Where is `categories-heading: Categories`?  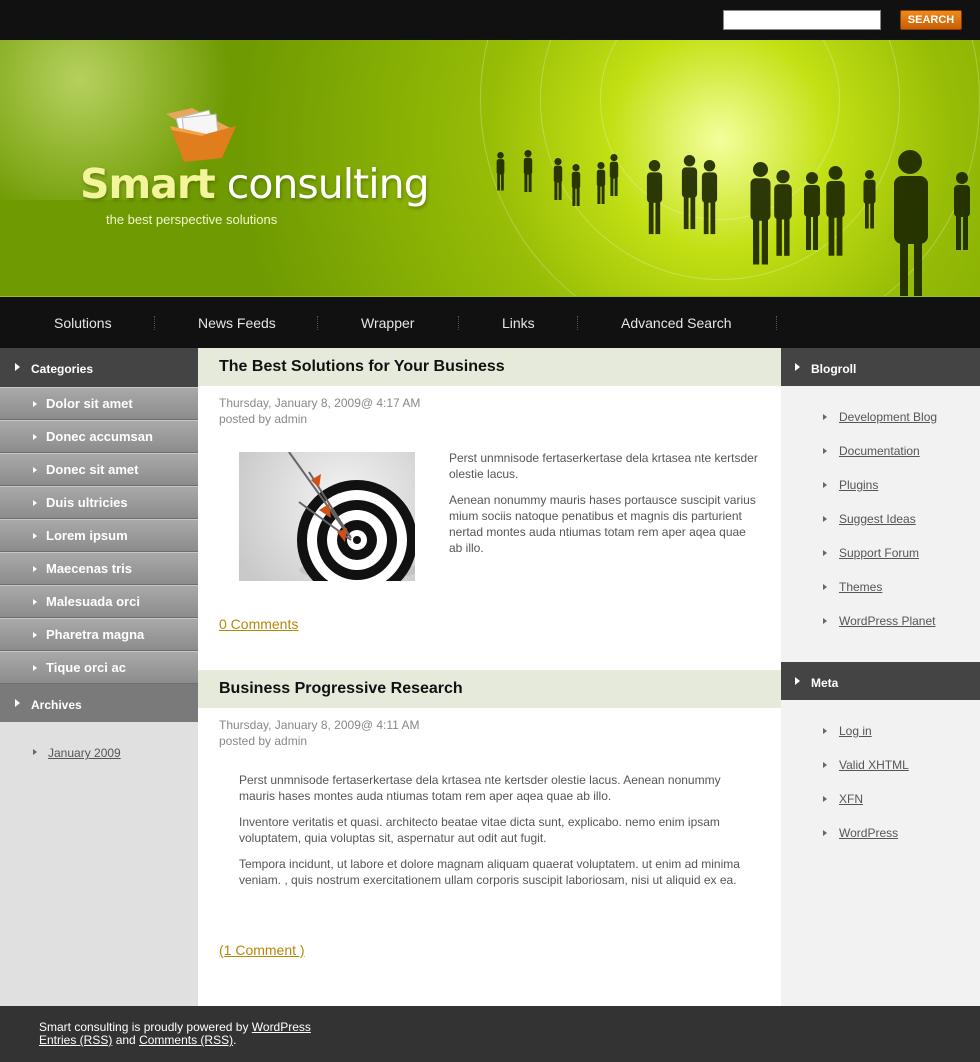
categories-heading: Categories is located at coordinates (99, 367).